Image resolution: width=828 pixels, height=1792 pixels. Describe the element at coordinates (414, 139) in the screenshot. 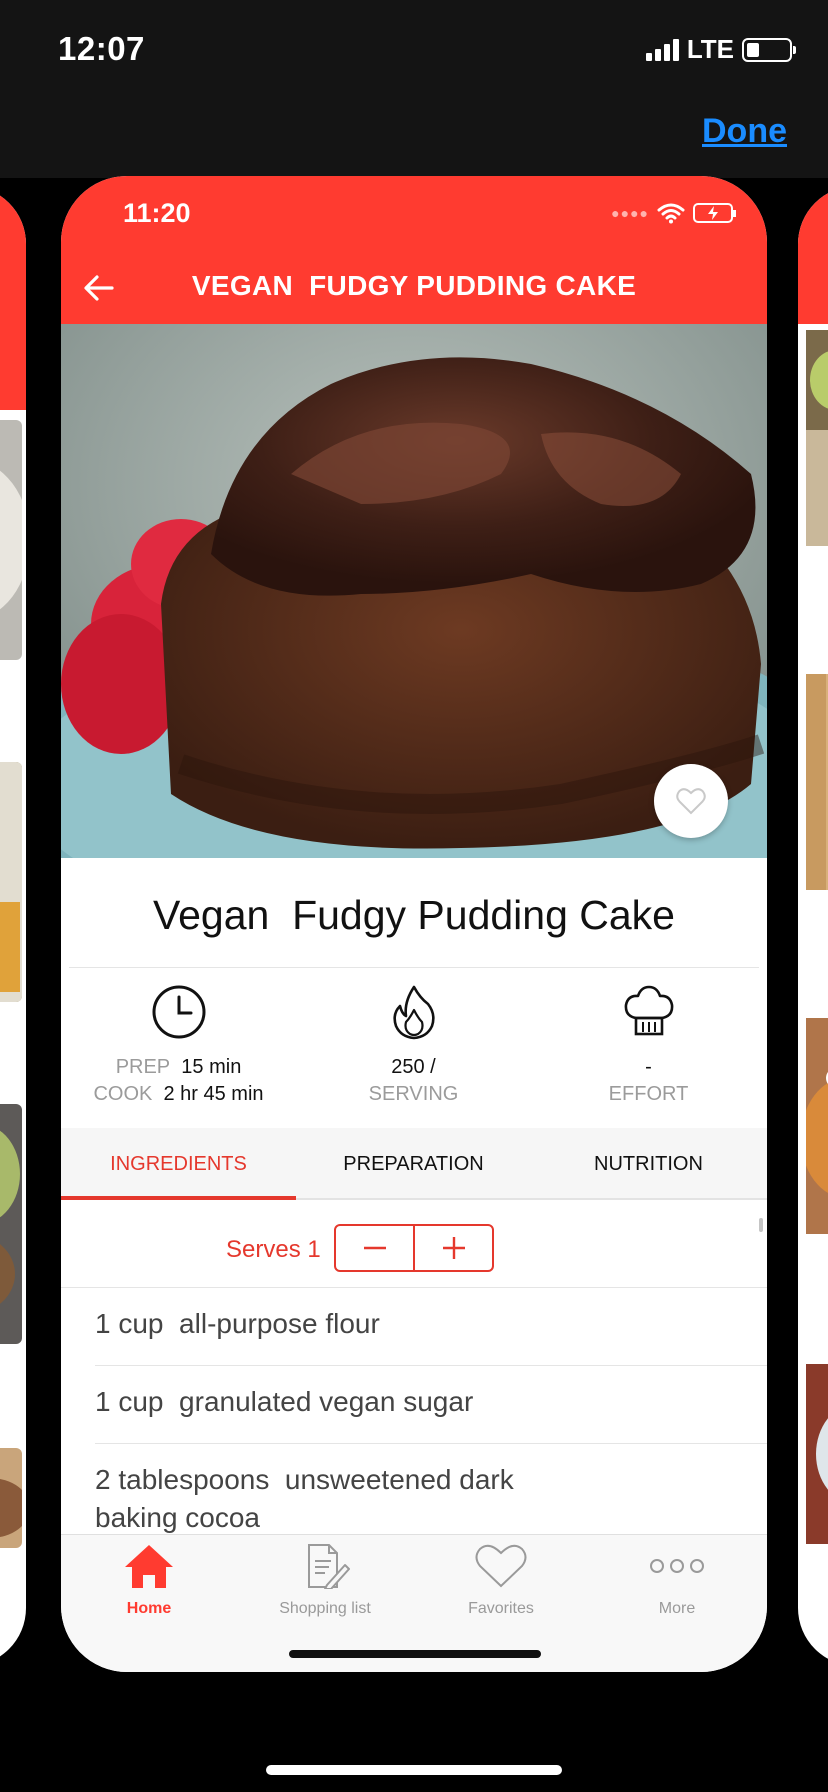

I see `preview-nav-bar: Done` at that location.